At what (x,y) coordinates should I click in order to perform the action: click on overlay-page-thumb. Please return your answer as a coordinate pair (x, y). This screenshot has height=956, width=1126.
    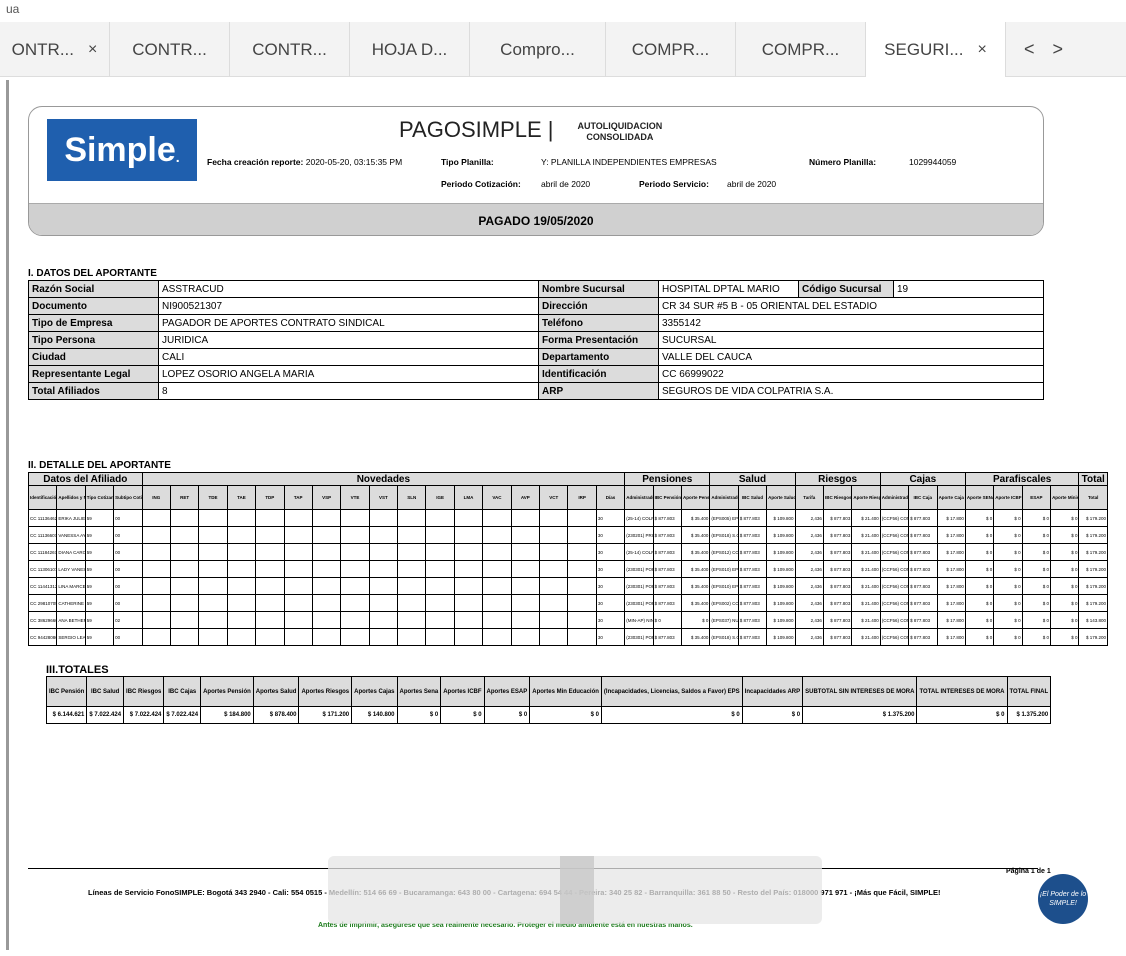
    Looking at the image, I should click on (577, 890).